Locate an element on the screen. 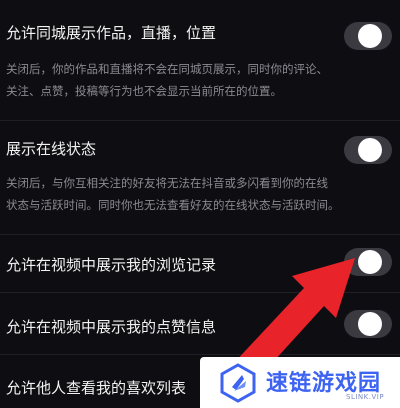 The height and width of the screenshot is (408, 400). watermark: 速链游戏园 SLINK.VIP is located at coordinates (300, 382).